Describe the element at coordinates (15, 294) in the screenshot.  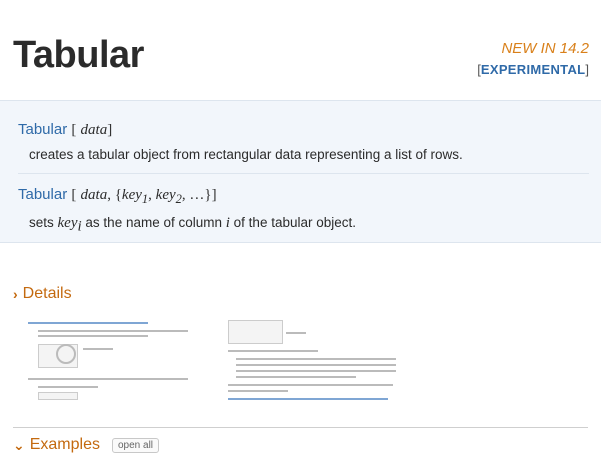
I see `chevron-right-icon: ›` at that location.